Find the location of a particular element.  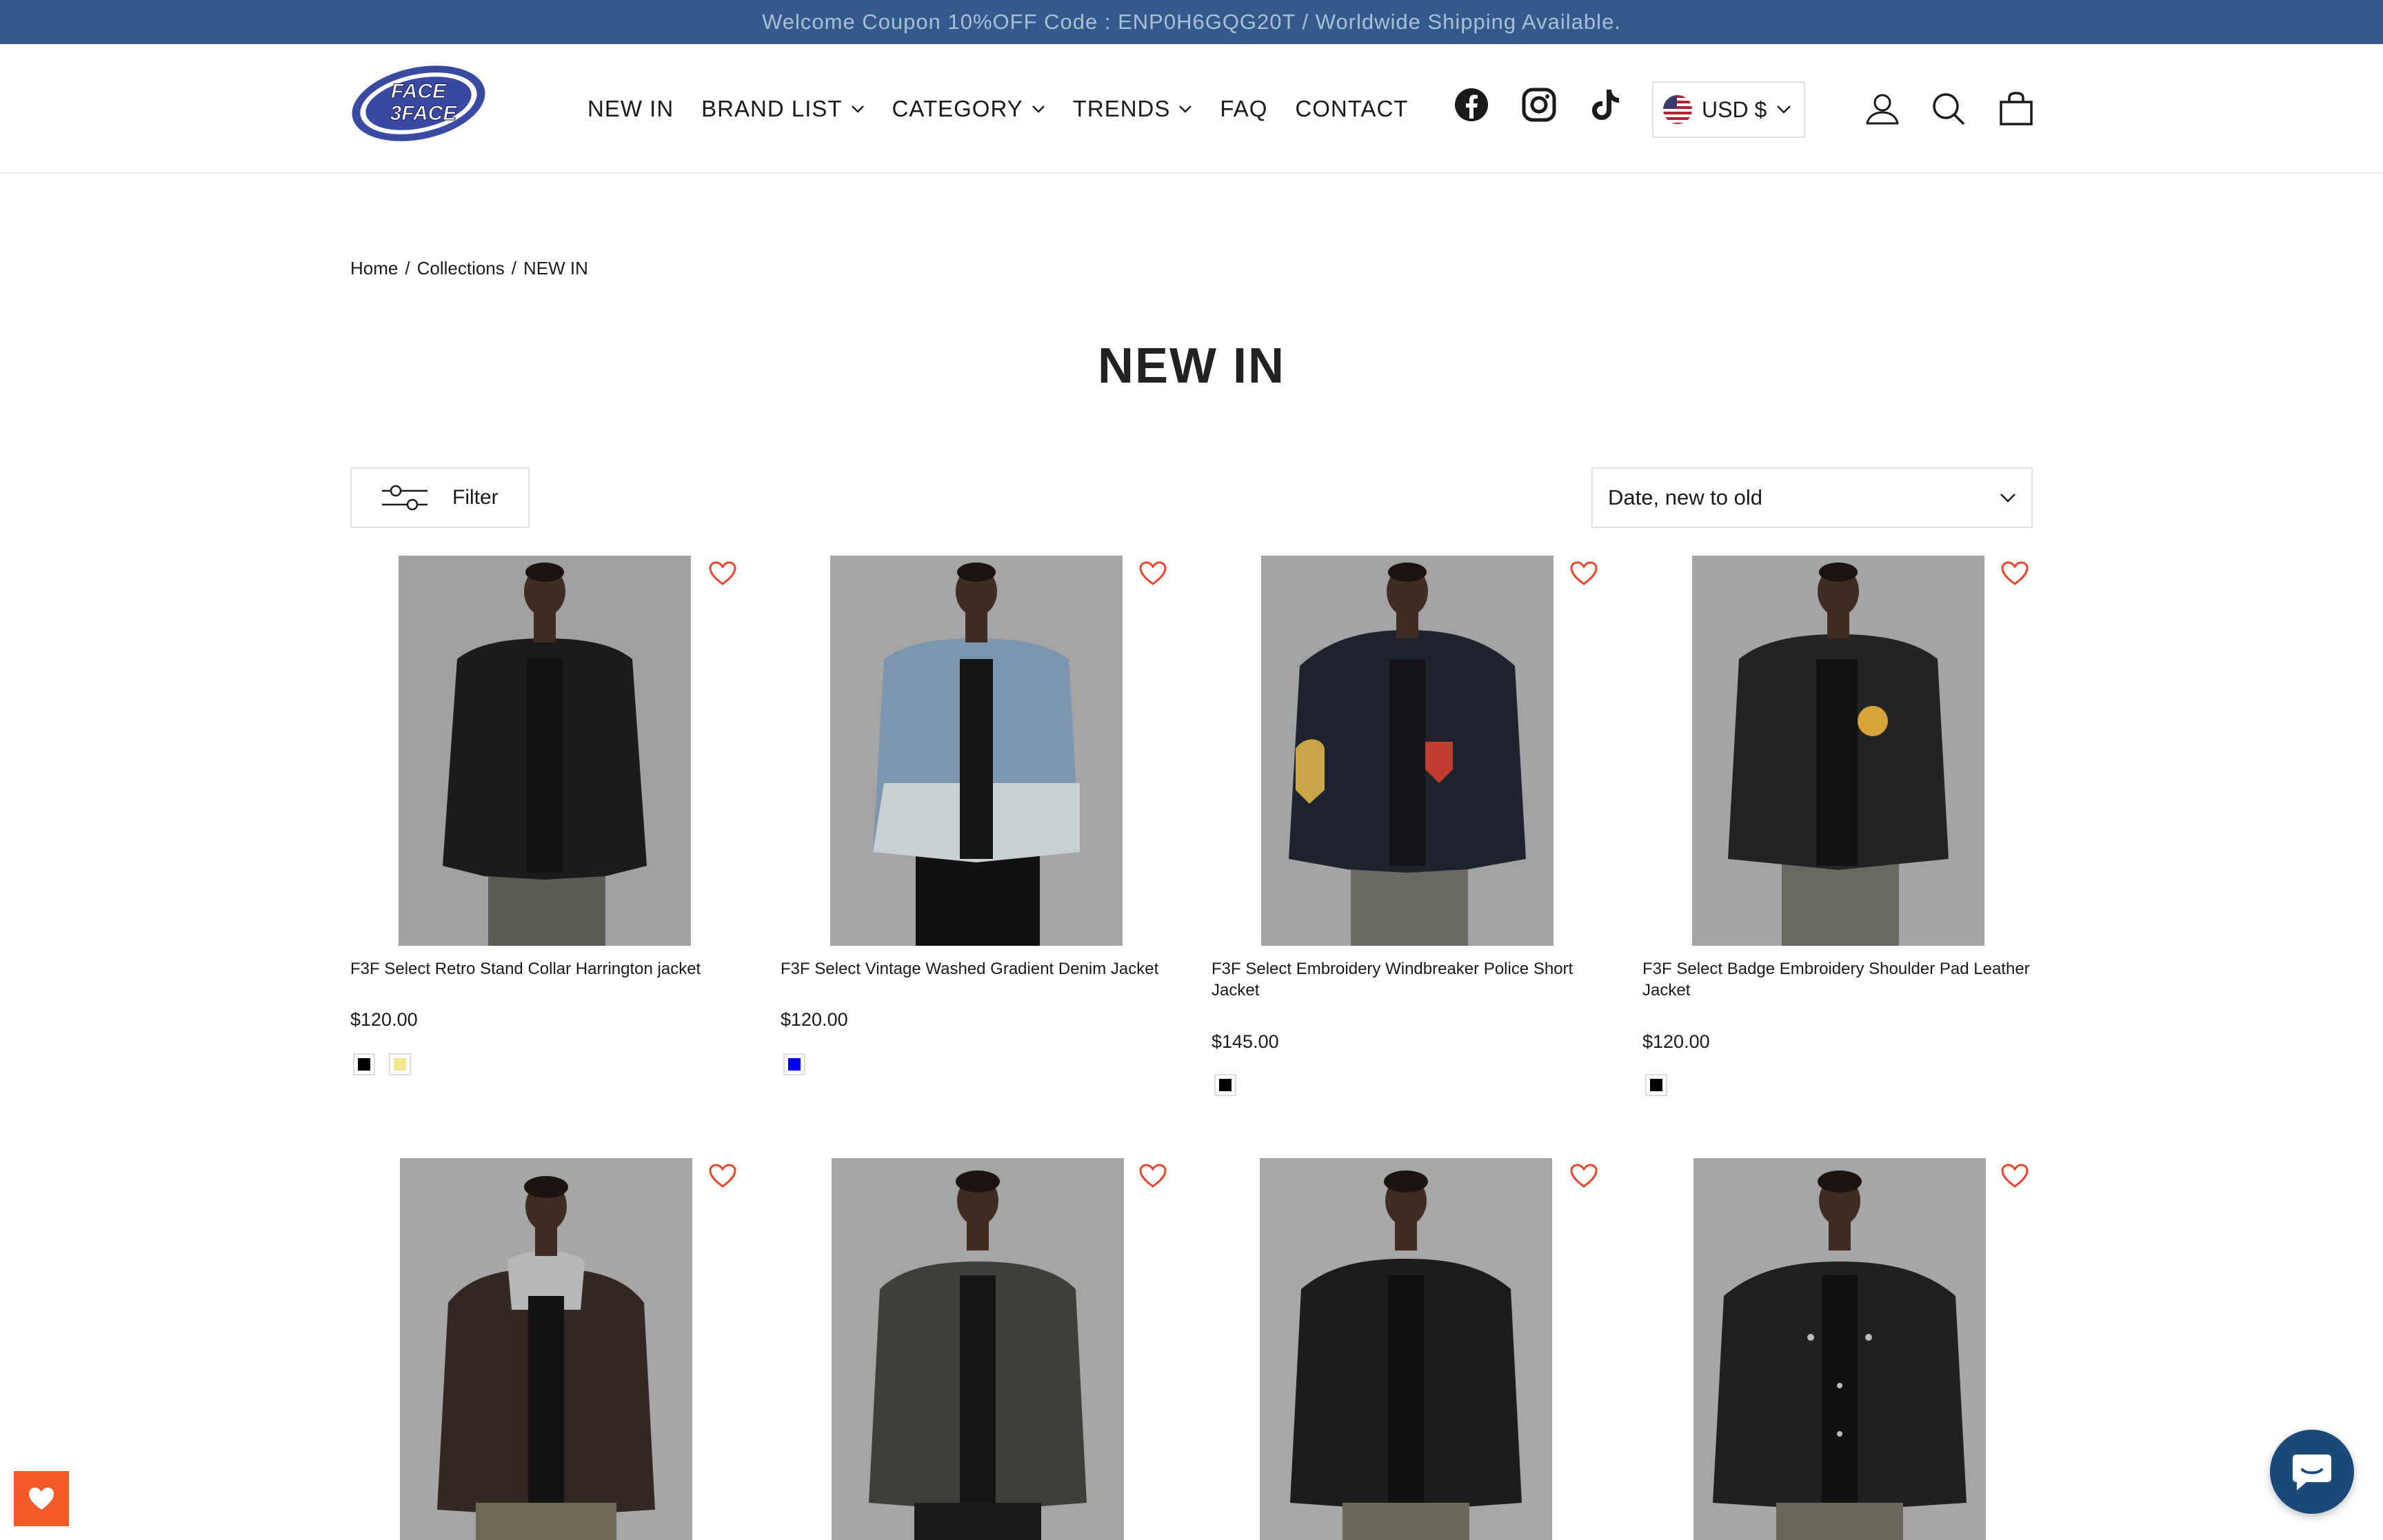

page-title: NEW IN is located at coordinates (1191, 366).